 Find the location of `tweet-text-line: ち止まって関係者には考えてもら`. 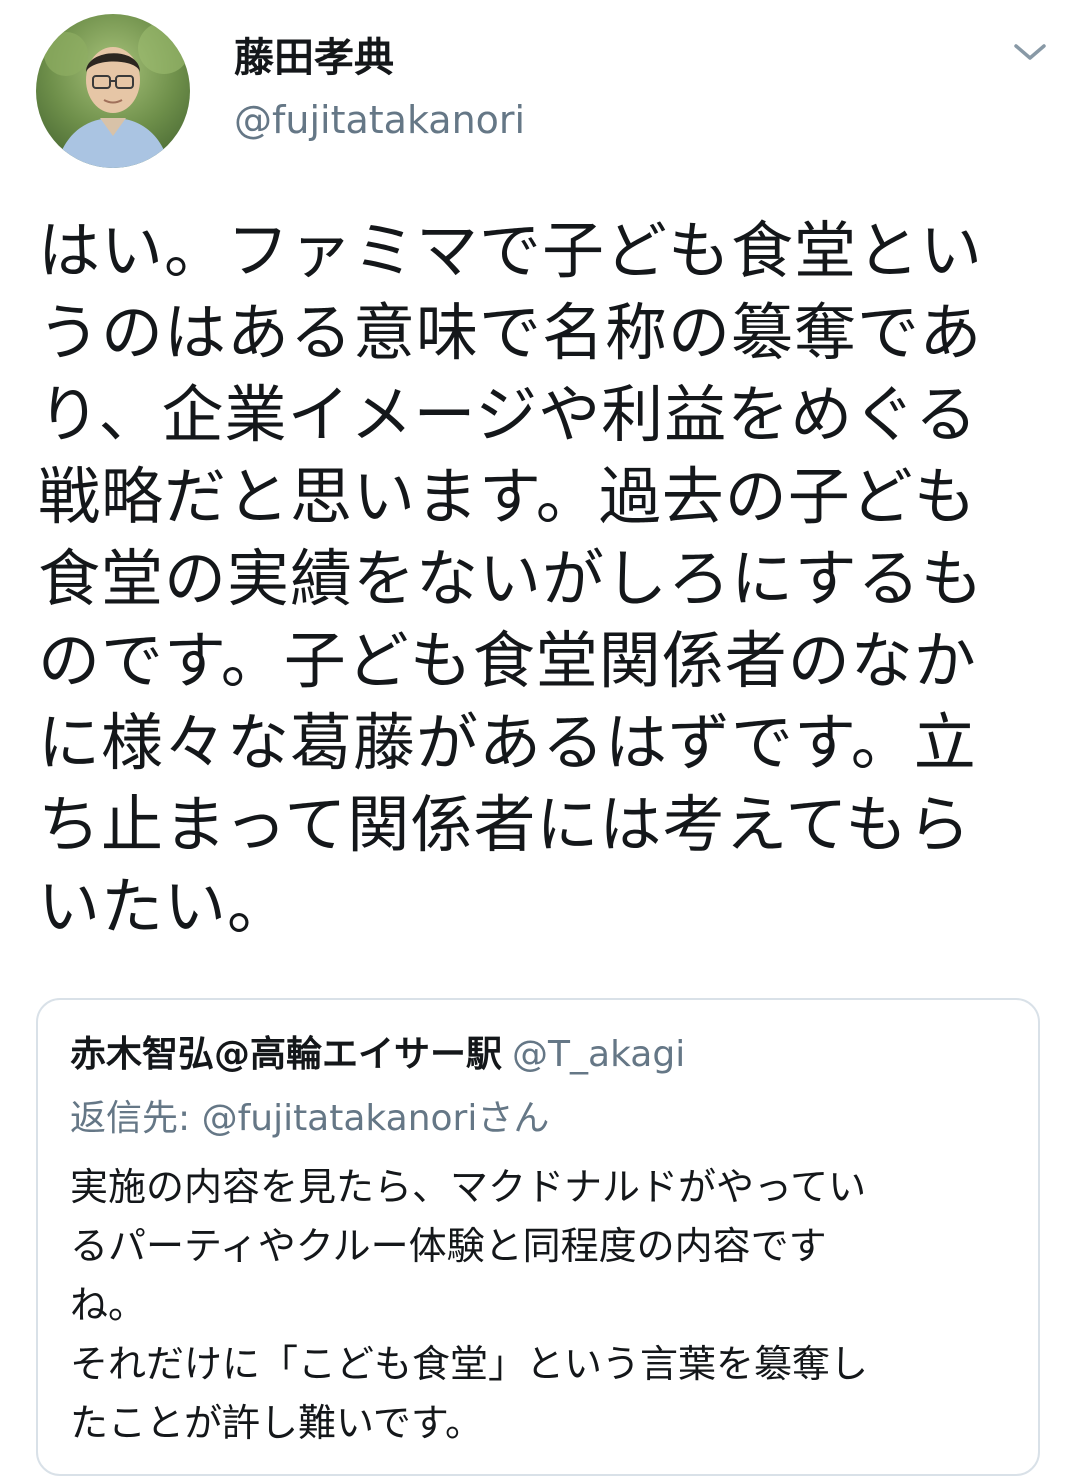

tweet-text-line: ち止まって関係者には考えてもら is located at coordinates (505, 824).